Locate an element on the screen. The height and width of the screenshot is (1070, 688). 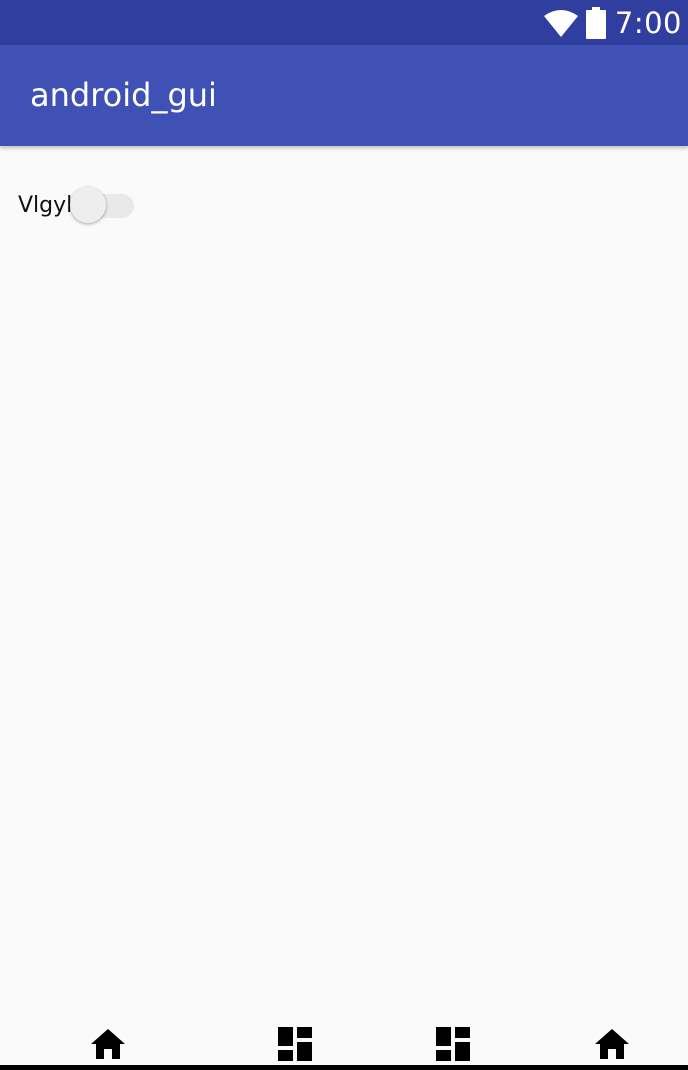
toggle-switch is located at coordinates (103, 206).